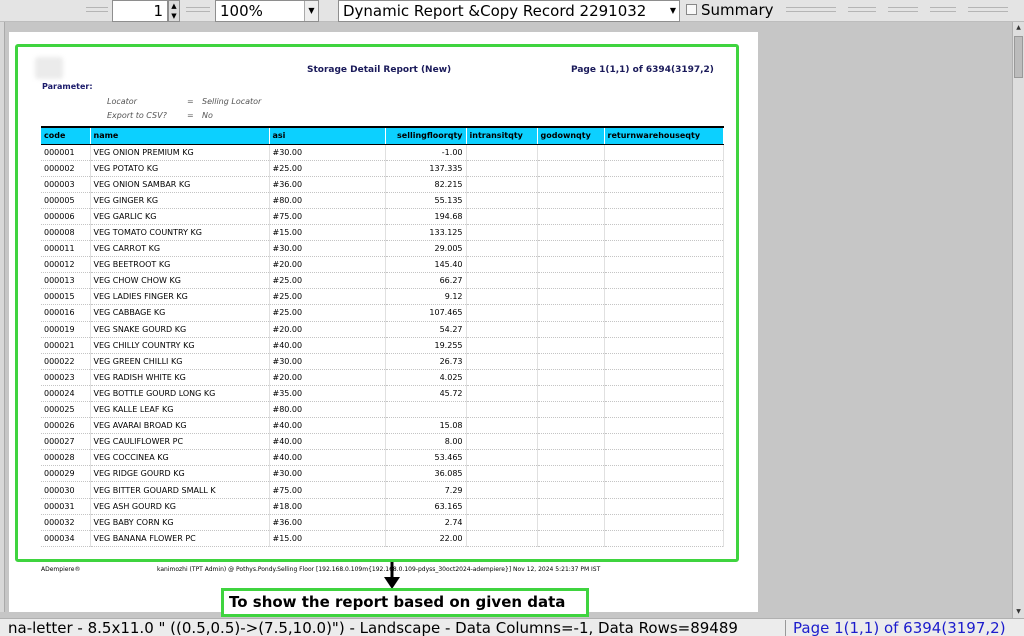 This screenshot has width=1024, height=636. Describe the element at coordinates (327, 233) in the screenshot. I see `cell-asi: #15.00` at that location.